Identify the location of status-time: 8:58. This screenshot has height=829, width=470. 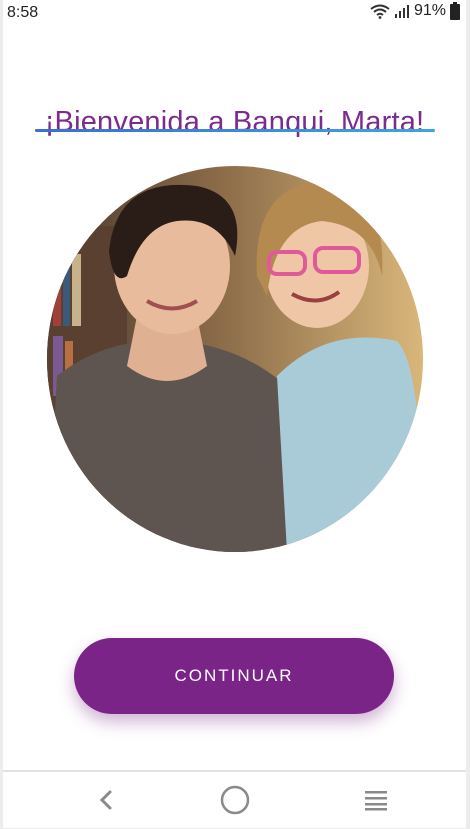
(23, 12).